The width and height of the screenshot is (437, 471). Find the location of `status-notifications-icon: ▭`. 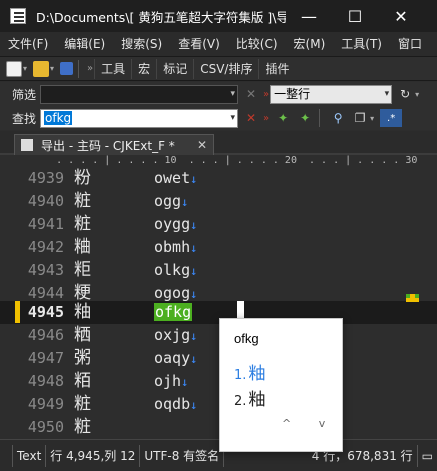

status-notifications-icon: ▭ is located at coordinates (427, 456).